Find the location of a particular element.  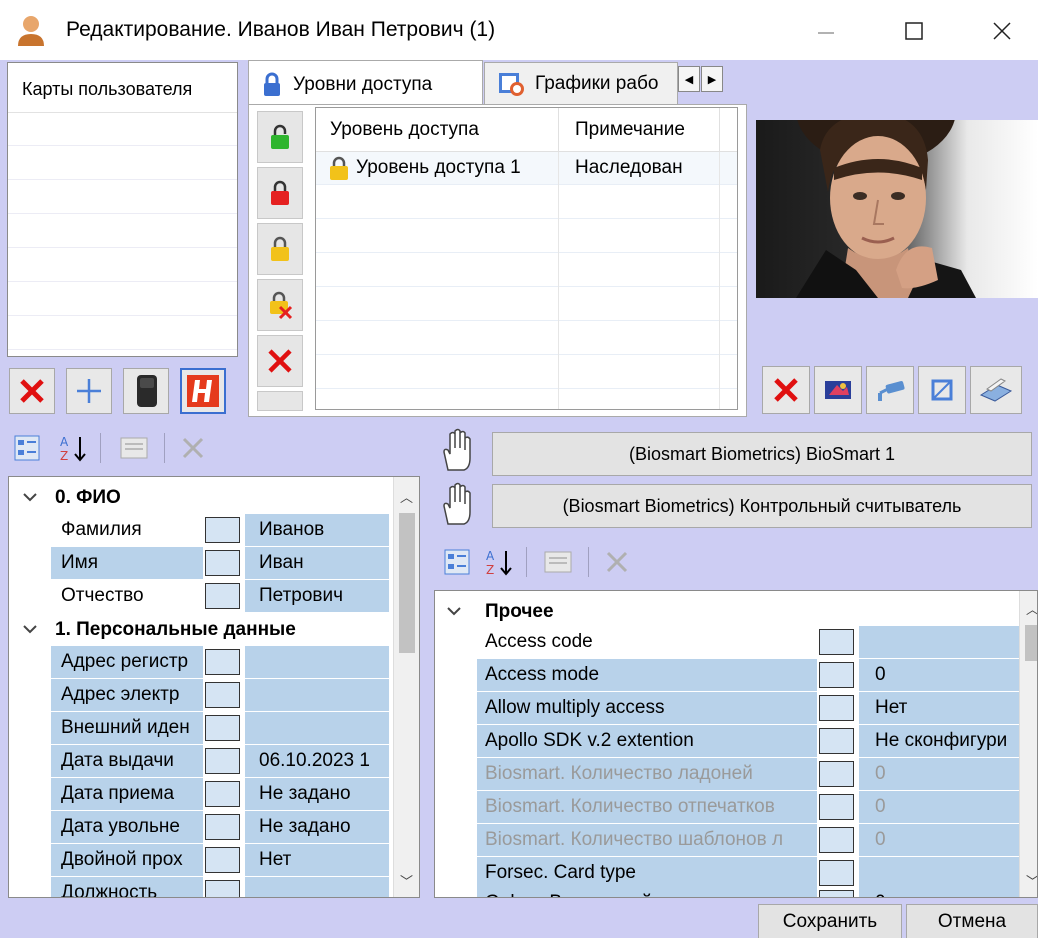

maximize-button is located at coordinates (914, 31).